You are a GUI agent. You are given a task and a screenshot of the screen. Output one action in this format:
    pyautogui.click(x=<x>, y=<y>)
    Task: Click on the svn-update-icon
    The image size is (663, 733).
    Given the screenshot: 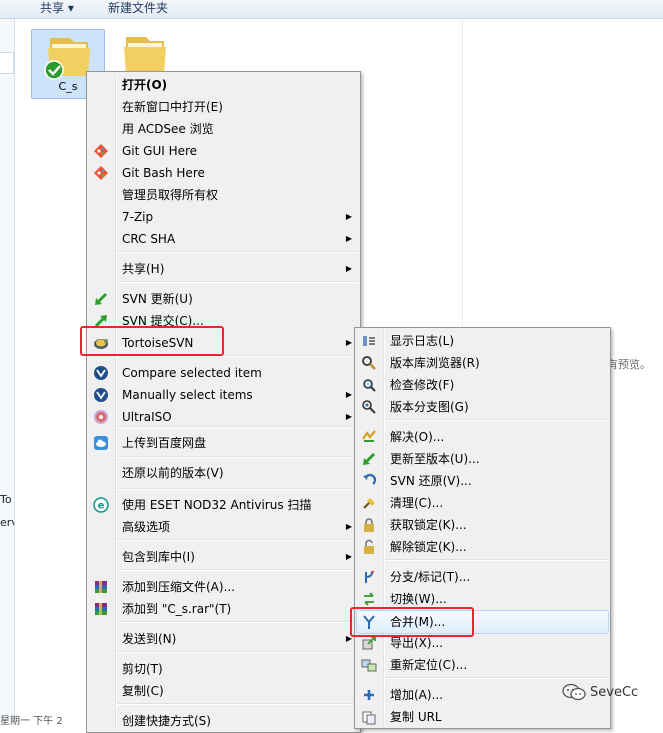 What is the action you would take?
    pyautogui.click(x=101, y=299)
    